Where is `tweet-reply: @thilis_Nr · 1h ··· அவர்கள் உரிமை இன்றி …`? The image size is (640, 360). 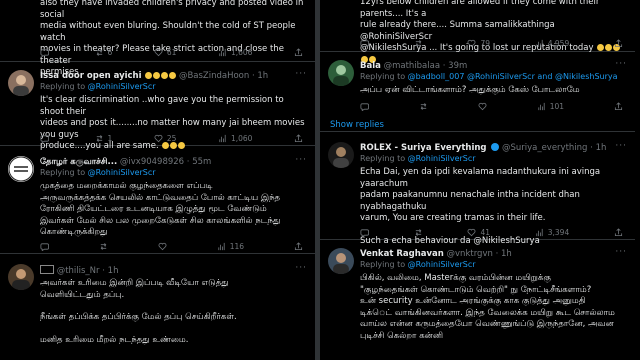 tweet-reply: @thilis_Nr · 1h ··· அவர்கள் உரிமை இன்றி … is located at coordinates (157, 307).